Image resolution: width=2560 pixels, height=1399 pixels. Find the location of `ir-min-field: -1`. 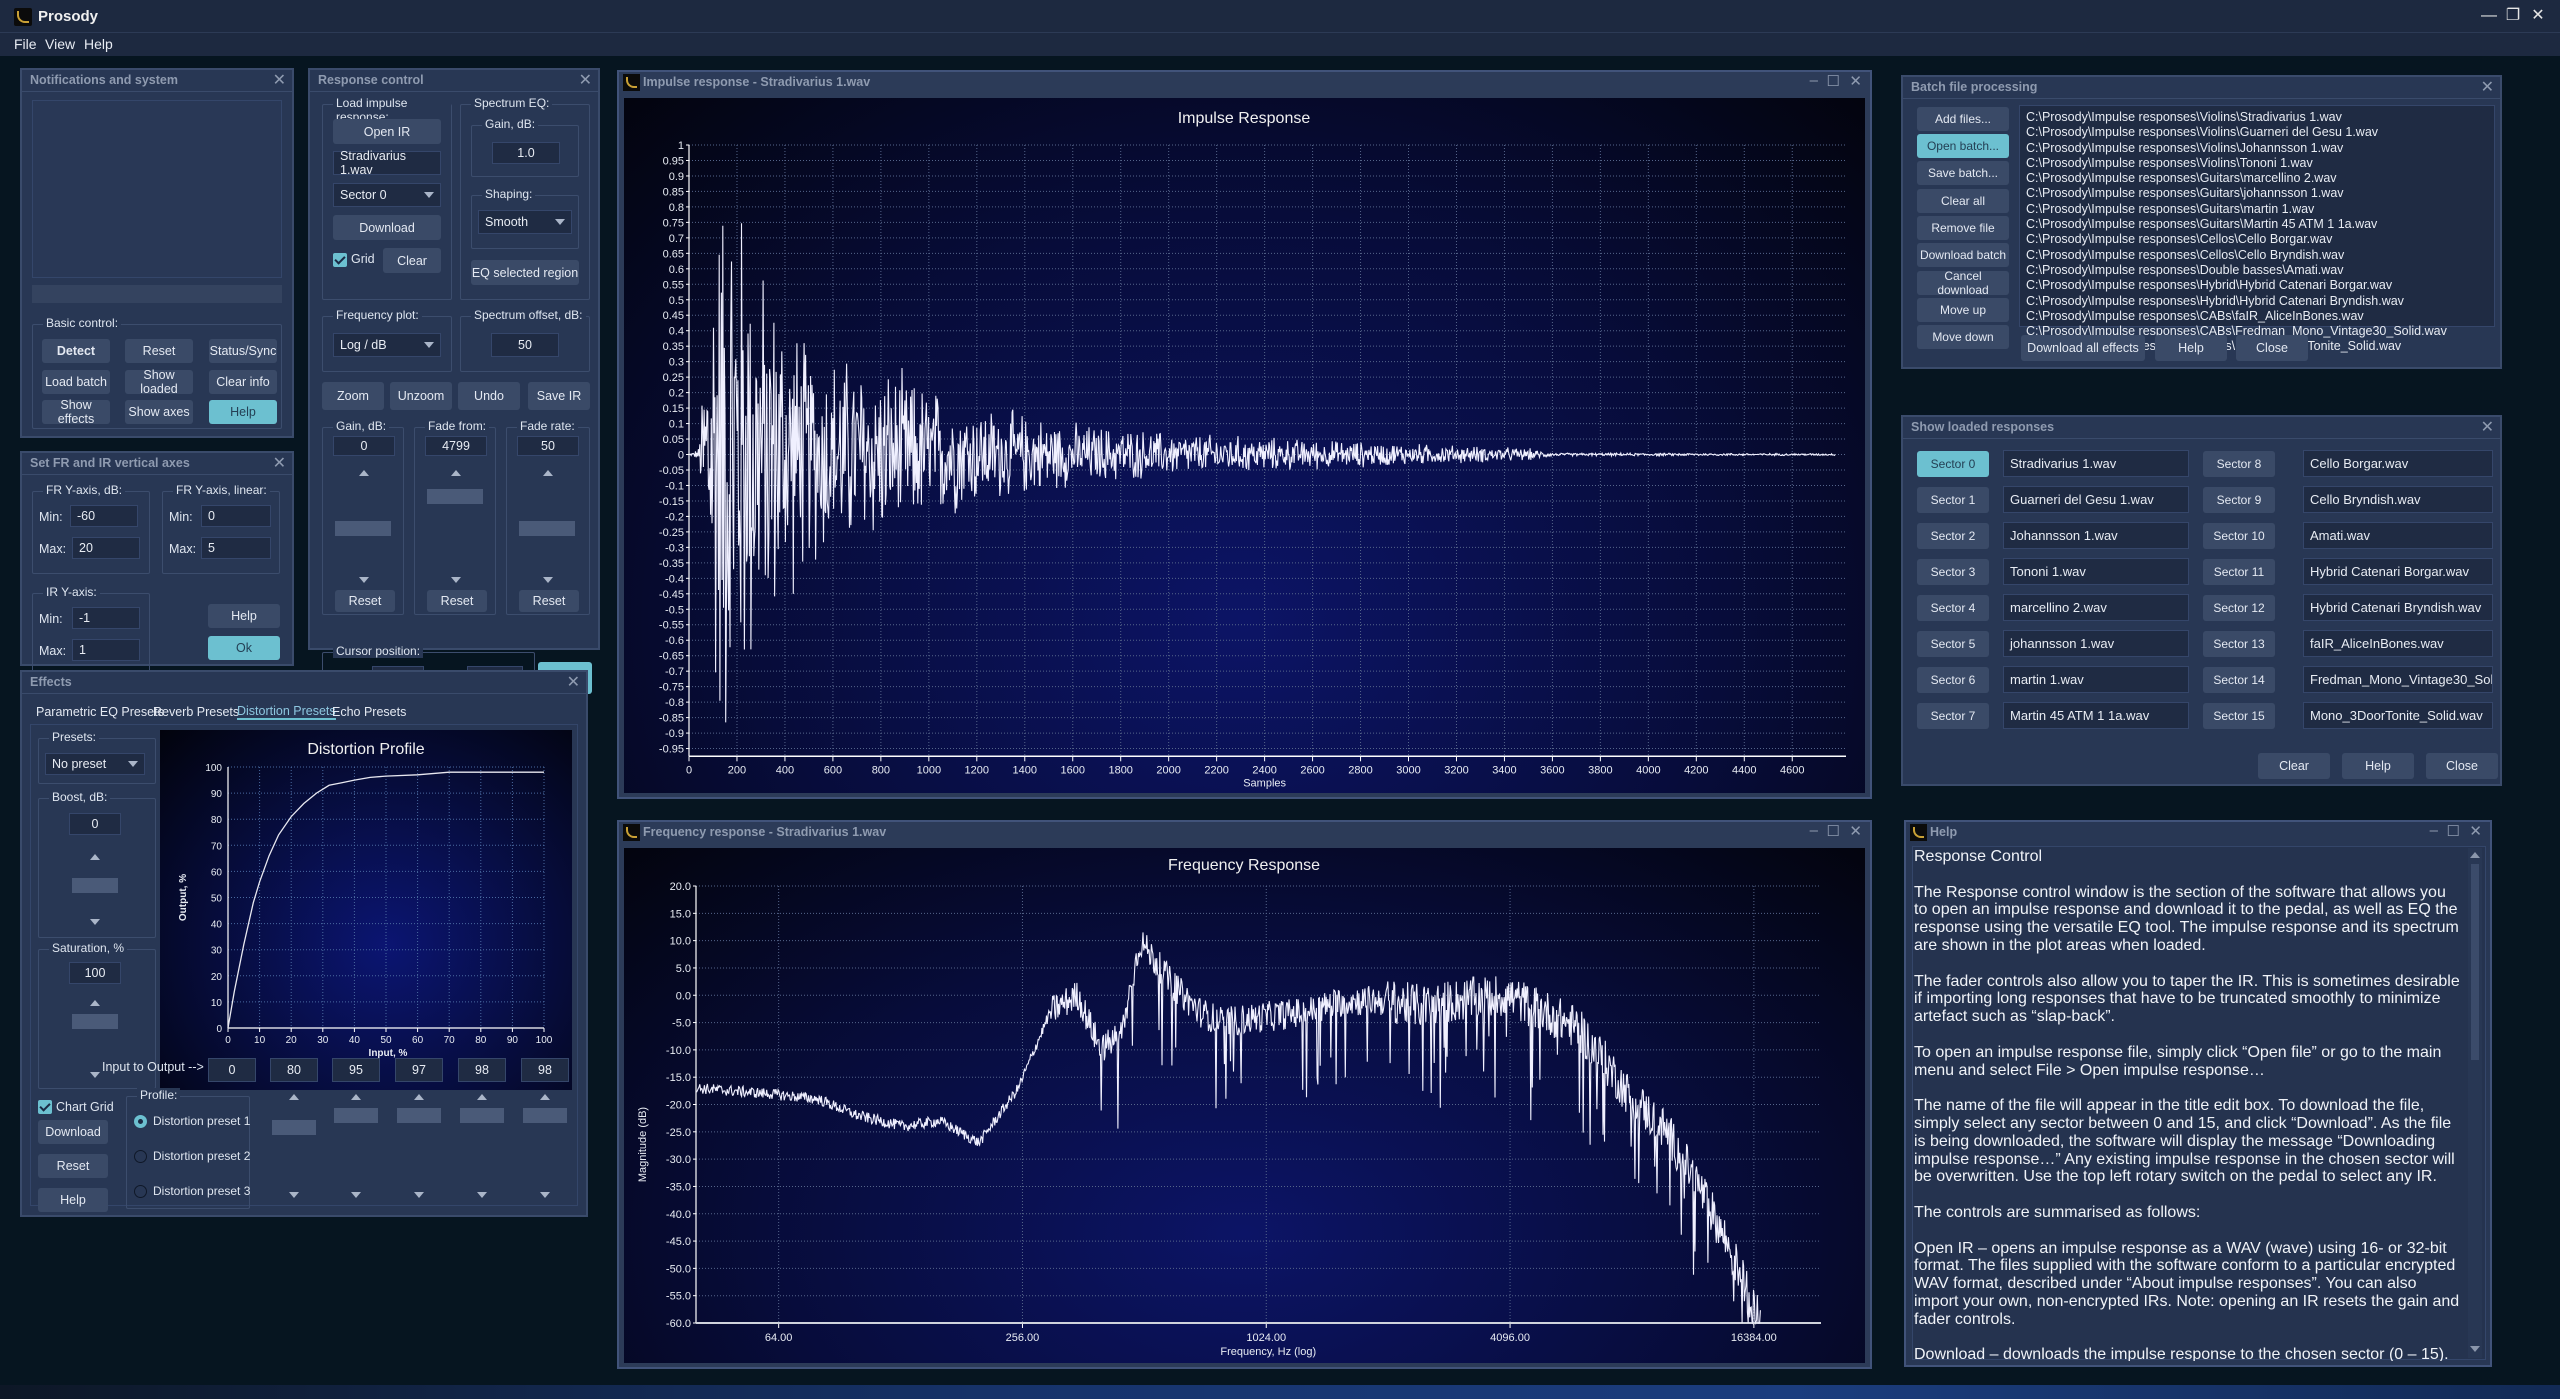

ir-min-field: -1 is located at coordinates (106, 618).